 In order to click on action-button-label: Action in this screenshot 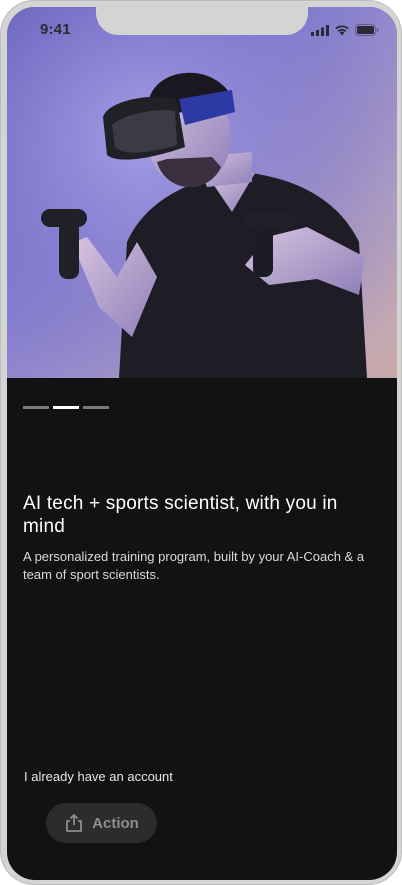, I will do `click(115, 823)`.